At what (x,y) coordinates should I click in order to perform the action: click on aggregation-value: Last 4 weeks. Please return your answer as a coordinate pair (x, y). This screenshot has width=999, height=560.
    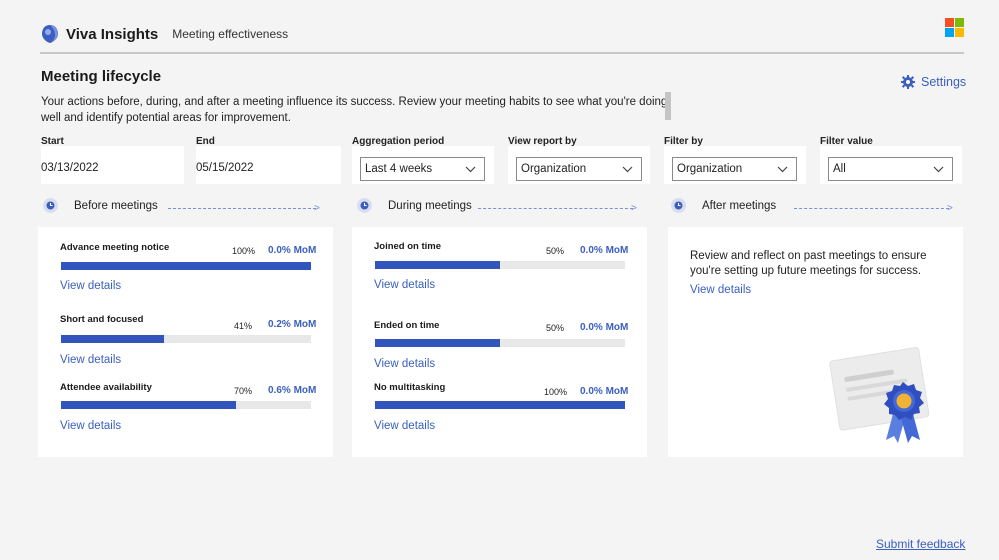
    Looking at the image, I should click on (399, 169).